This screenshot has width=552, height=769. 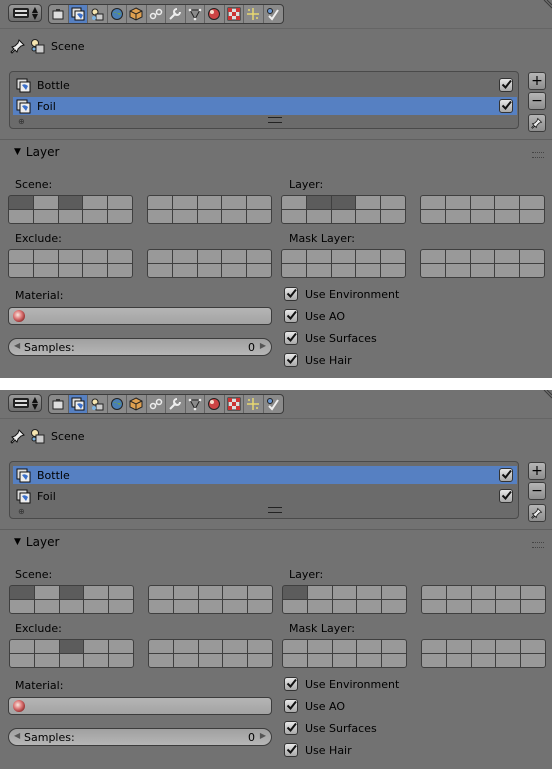 I want to click on list-grow-icon: ⊕, so click(x=21, y=511).